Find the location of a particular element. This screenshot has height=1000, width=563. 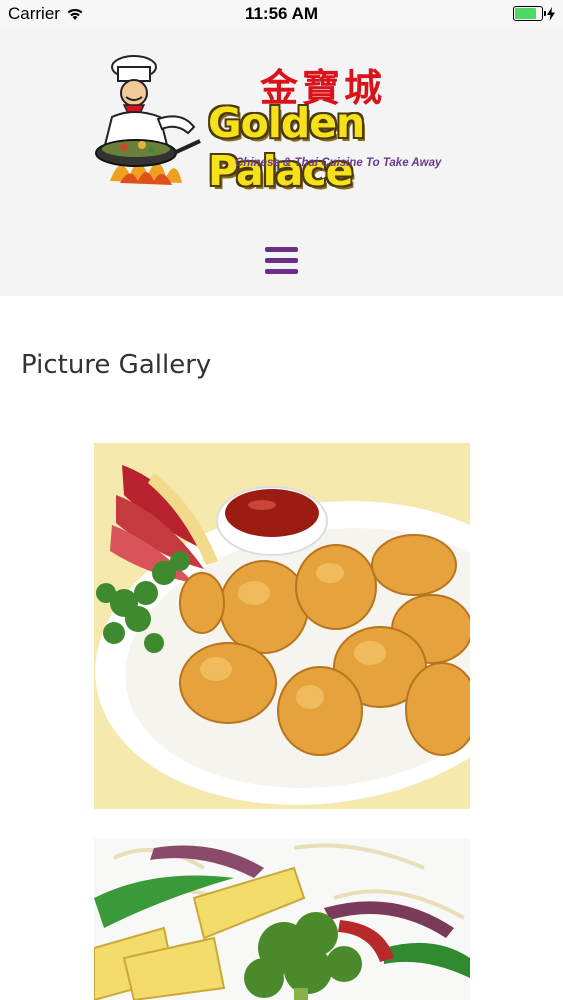

status-right is located at coordinates (534, 13).